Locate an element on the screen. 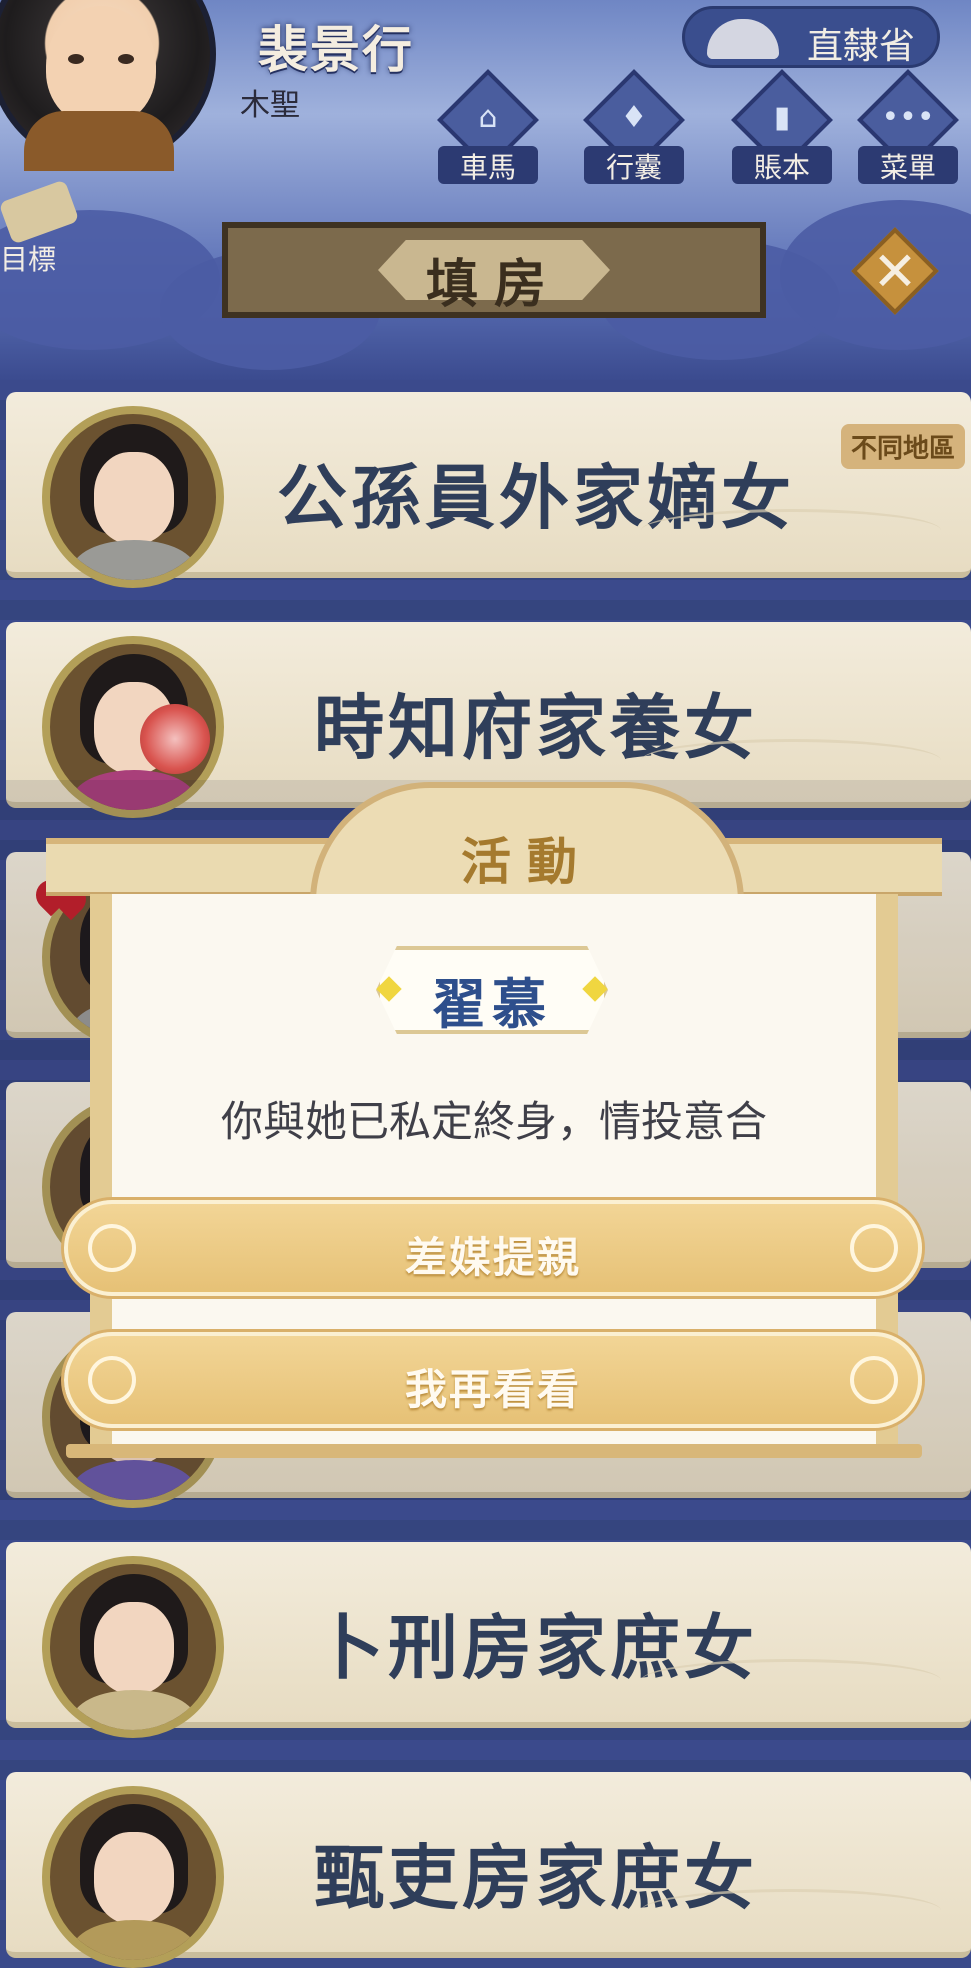  dialog-title: 活動 is located at coordinates (527, 862).